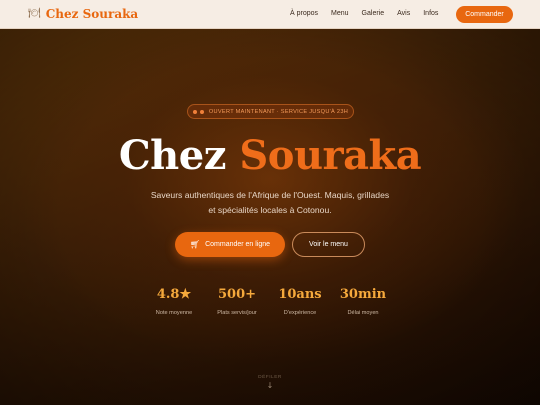  What do you see at coordinates (430, 14) in the screenshot?
I see `nav-link-infos: Infos` at bounding box center [430, 14].